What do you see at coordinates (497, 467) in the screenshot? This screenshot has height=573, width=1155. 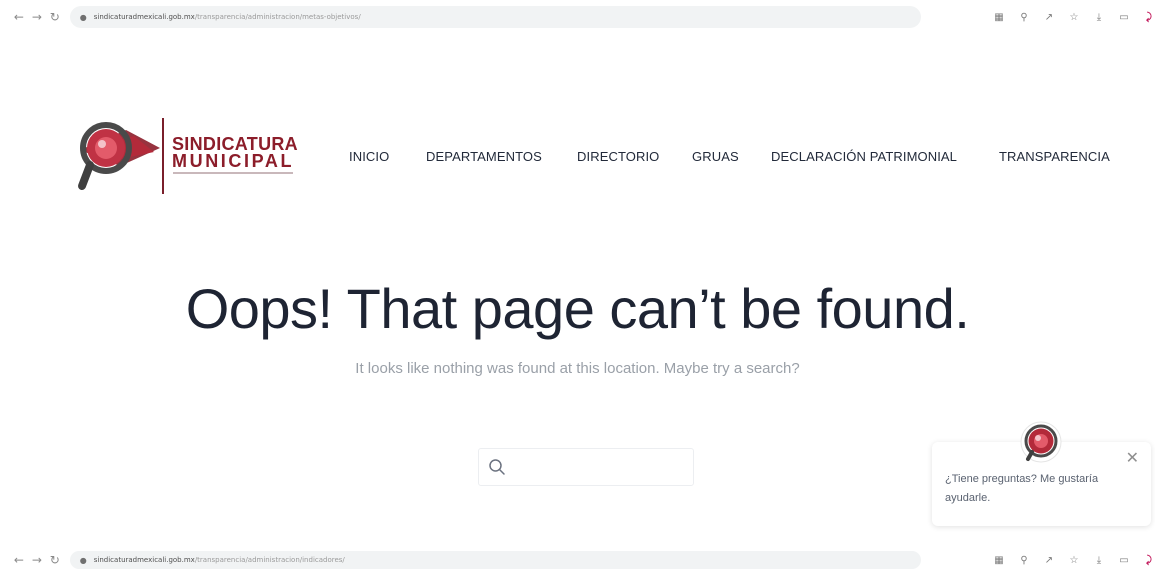 I see `search-icon` at bounding box center [497, 467].